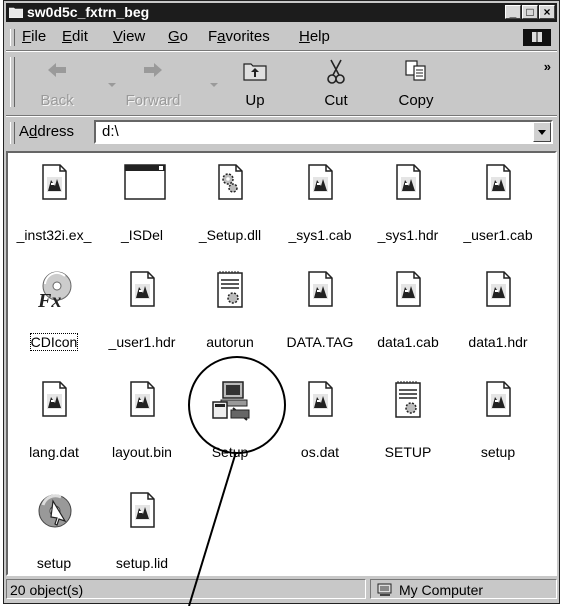 The height and width of the screenshot is (606, 563). Describe the element at coordinates (314, 37) in the screenshot. I see `menu-help: Help` at that location.